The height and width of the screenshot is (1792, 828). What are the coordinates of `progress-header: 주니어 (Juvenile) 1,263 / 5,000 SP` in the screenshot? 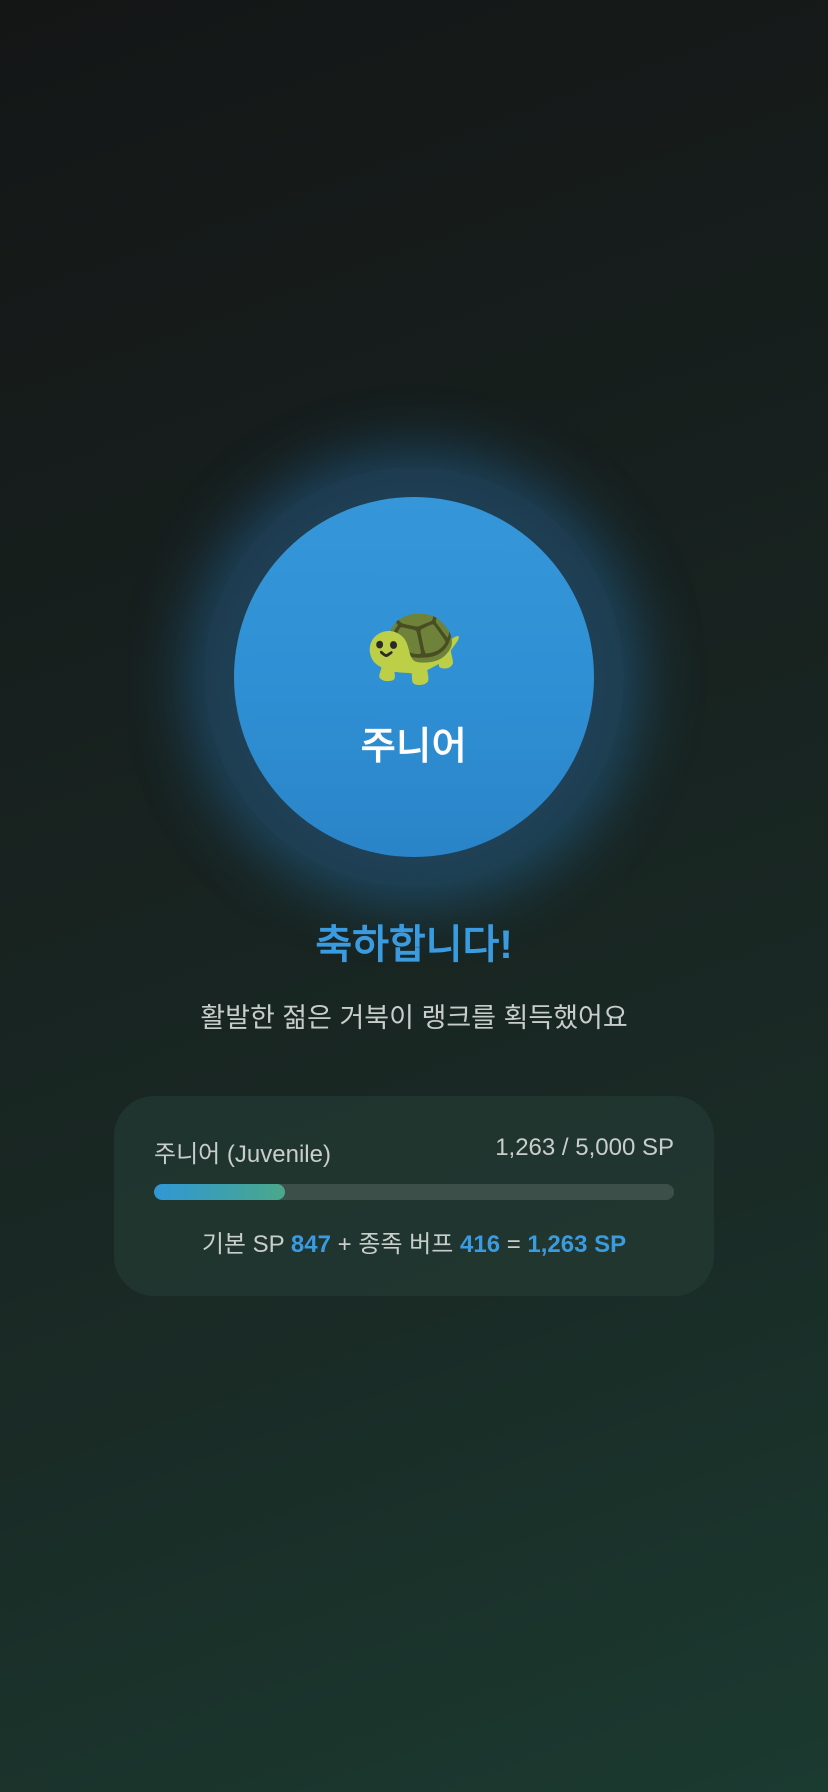 It's located at (414, 1151).